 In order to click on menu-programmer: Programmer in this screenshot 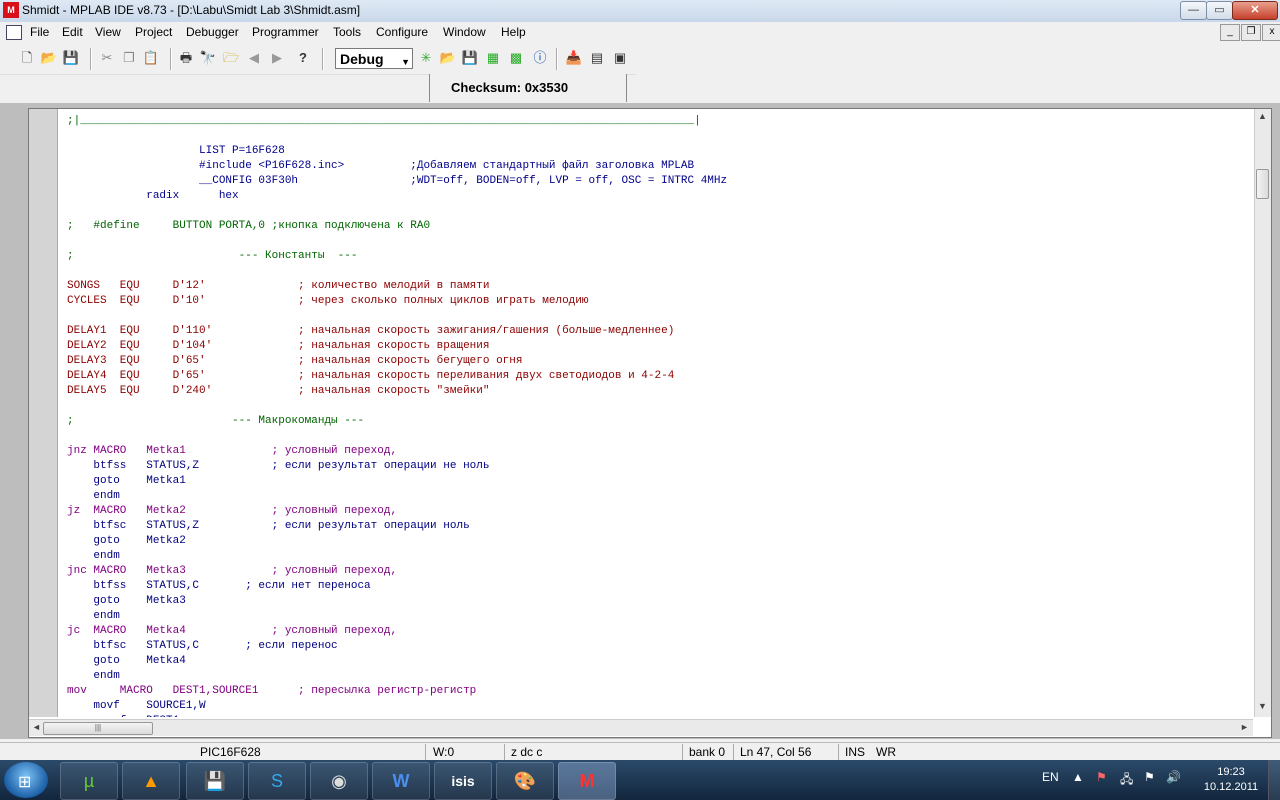, I will do `click(285, 32)`.